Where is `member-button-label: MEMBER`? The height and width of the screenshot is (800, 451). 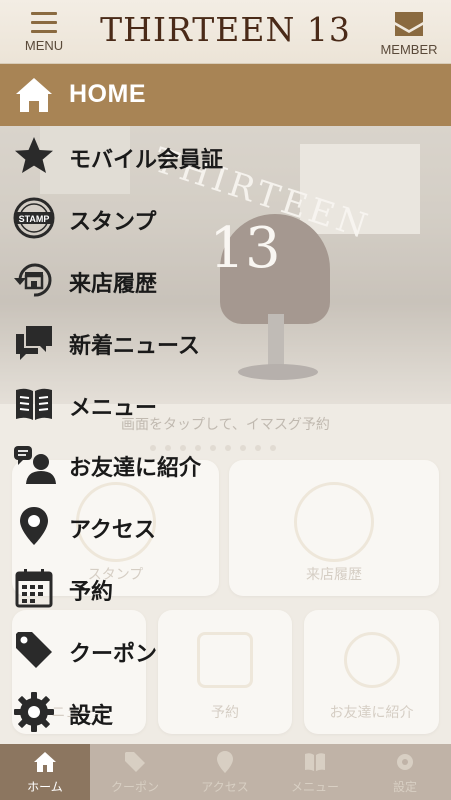 member-button-label: MEMBER is located at coordinates (409, 49).